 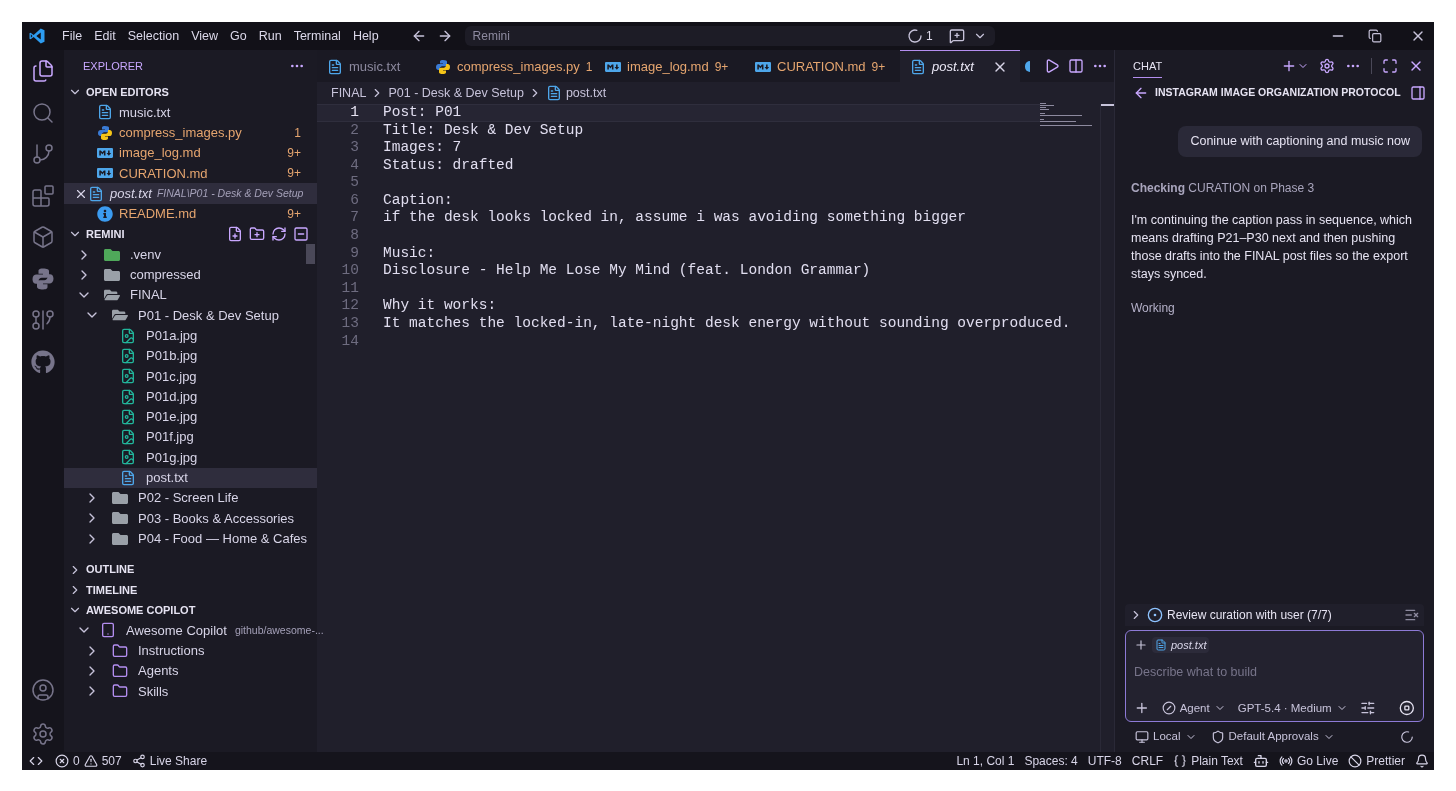 I want to click on cat-logo-icon, so click(x=43, y=361).